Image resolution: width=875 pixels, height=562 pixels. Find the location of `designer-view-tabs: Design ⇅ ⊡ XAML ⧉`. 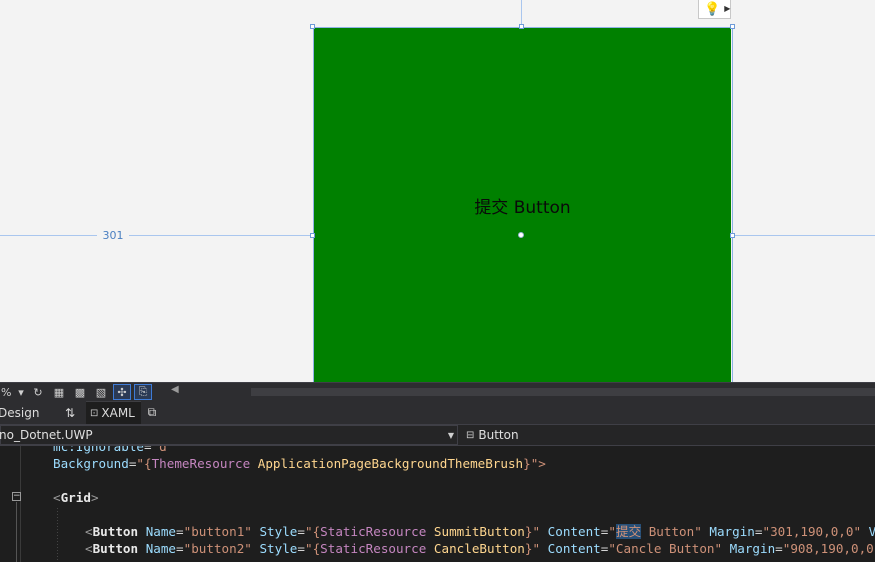

designer-view-tabs: Design ⇅ ⊡ XAML ⧉ is located at coordinates (437, 412).